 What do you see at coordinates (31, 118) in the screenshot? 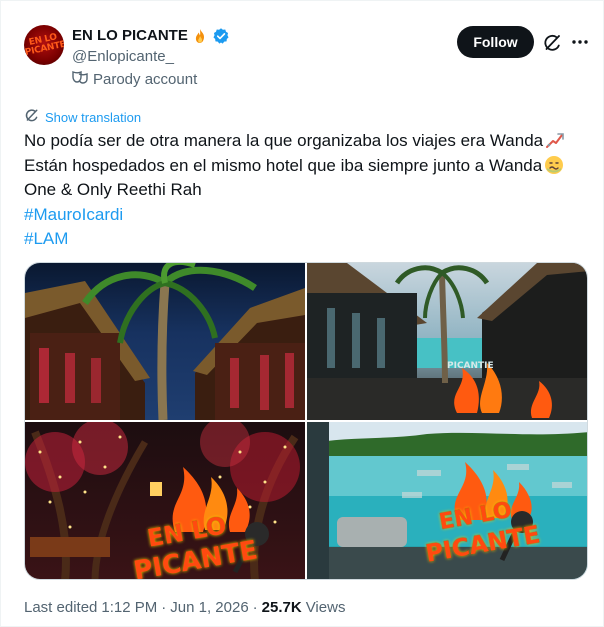
I see `translate-icon` at bounding box center [31, 118].